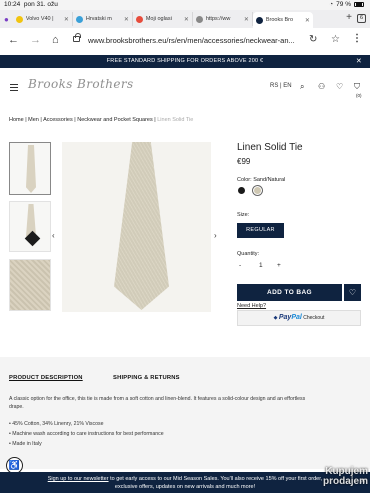 The width and height of the screenshot is (370, 493). What do you see at coordinates (33, 120) in the screenshot?
I see `breadcrumb-men: Men` at bounding box center [33, 120].